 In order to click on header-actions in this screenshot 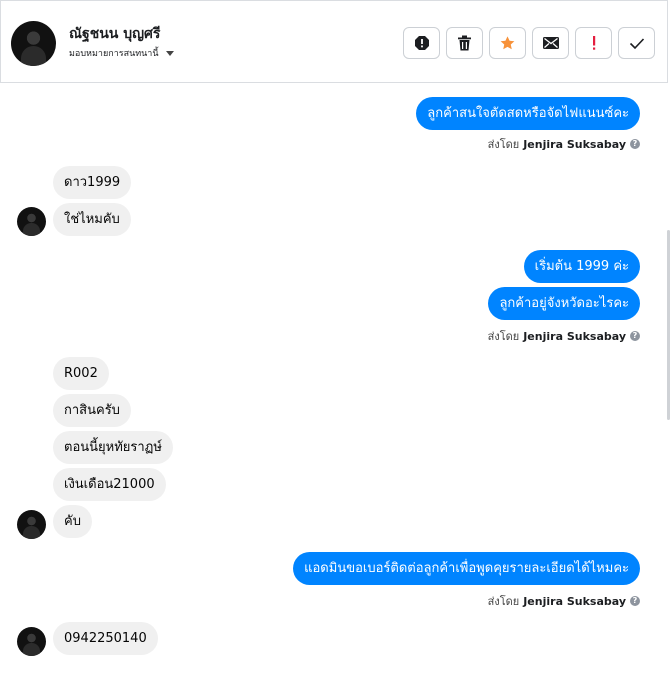, I will do `click(529, 43)`.